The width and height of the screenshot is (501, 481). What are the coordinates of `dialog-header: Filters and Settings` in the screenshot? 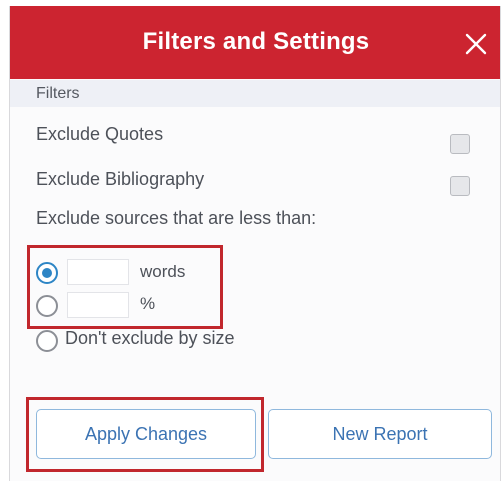 It's located at (255, 42).